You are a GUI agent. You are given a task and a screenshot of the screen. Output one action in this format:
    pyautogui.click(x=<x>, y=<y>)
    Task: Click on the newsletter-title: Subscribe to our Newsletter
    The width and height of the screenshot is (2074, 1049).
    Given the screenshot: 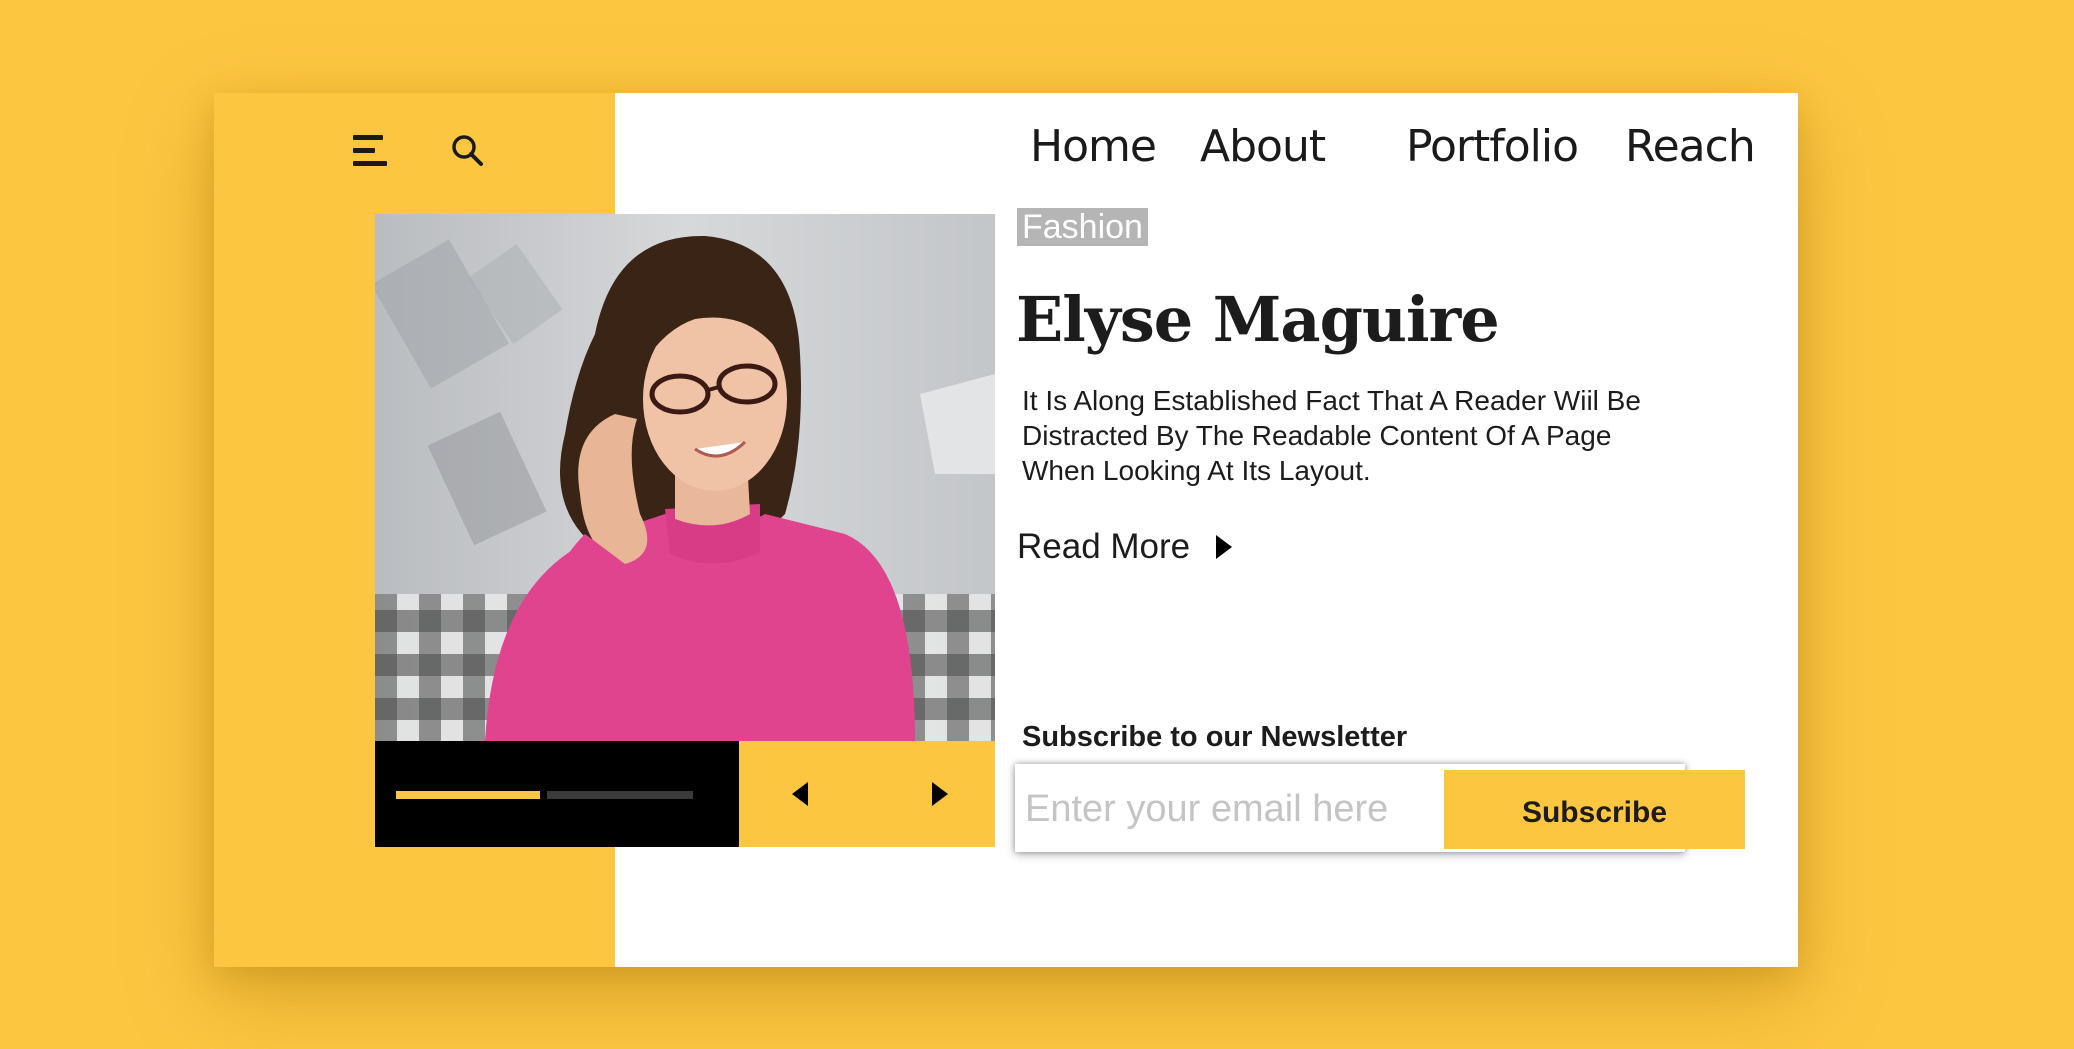 What is the action you would take?
    pyautogui.click(x=1215, y=737)
    